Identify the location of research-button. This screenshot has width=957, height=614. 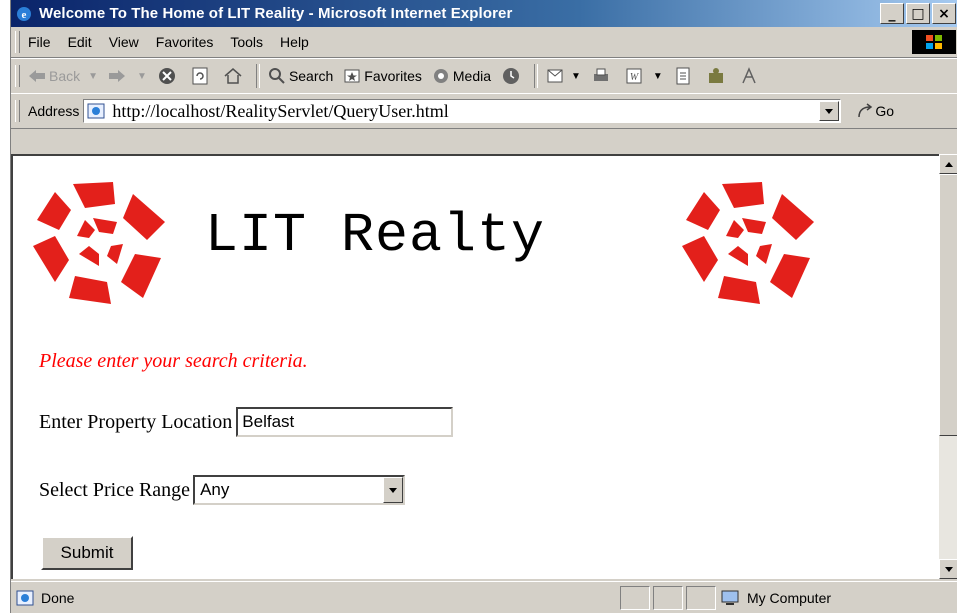
(750, 76).